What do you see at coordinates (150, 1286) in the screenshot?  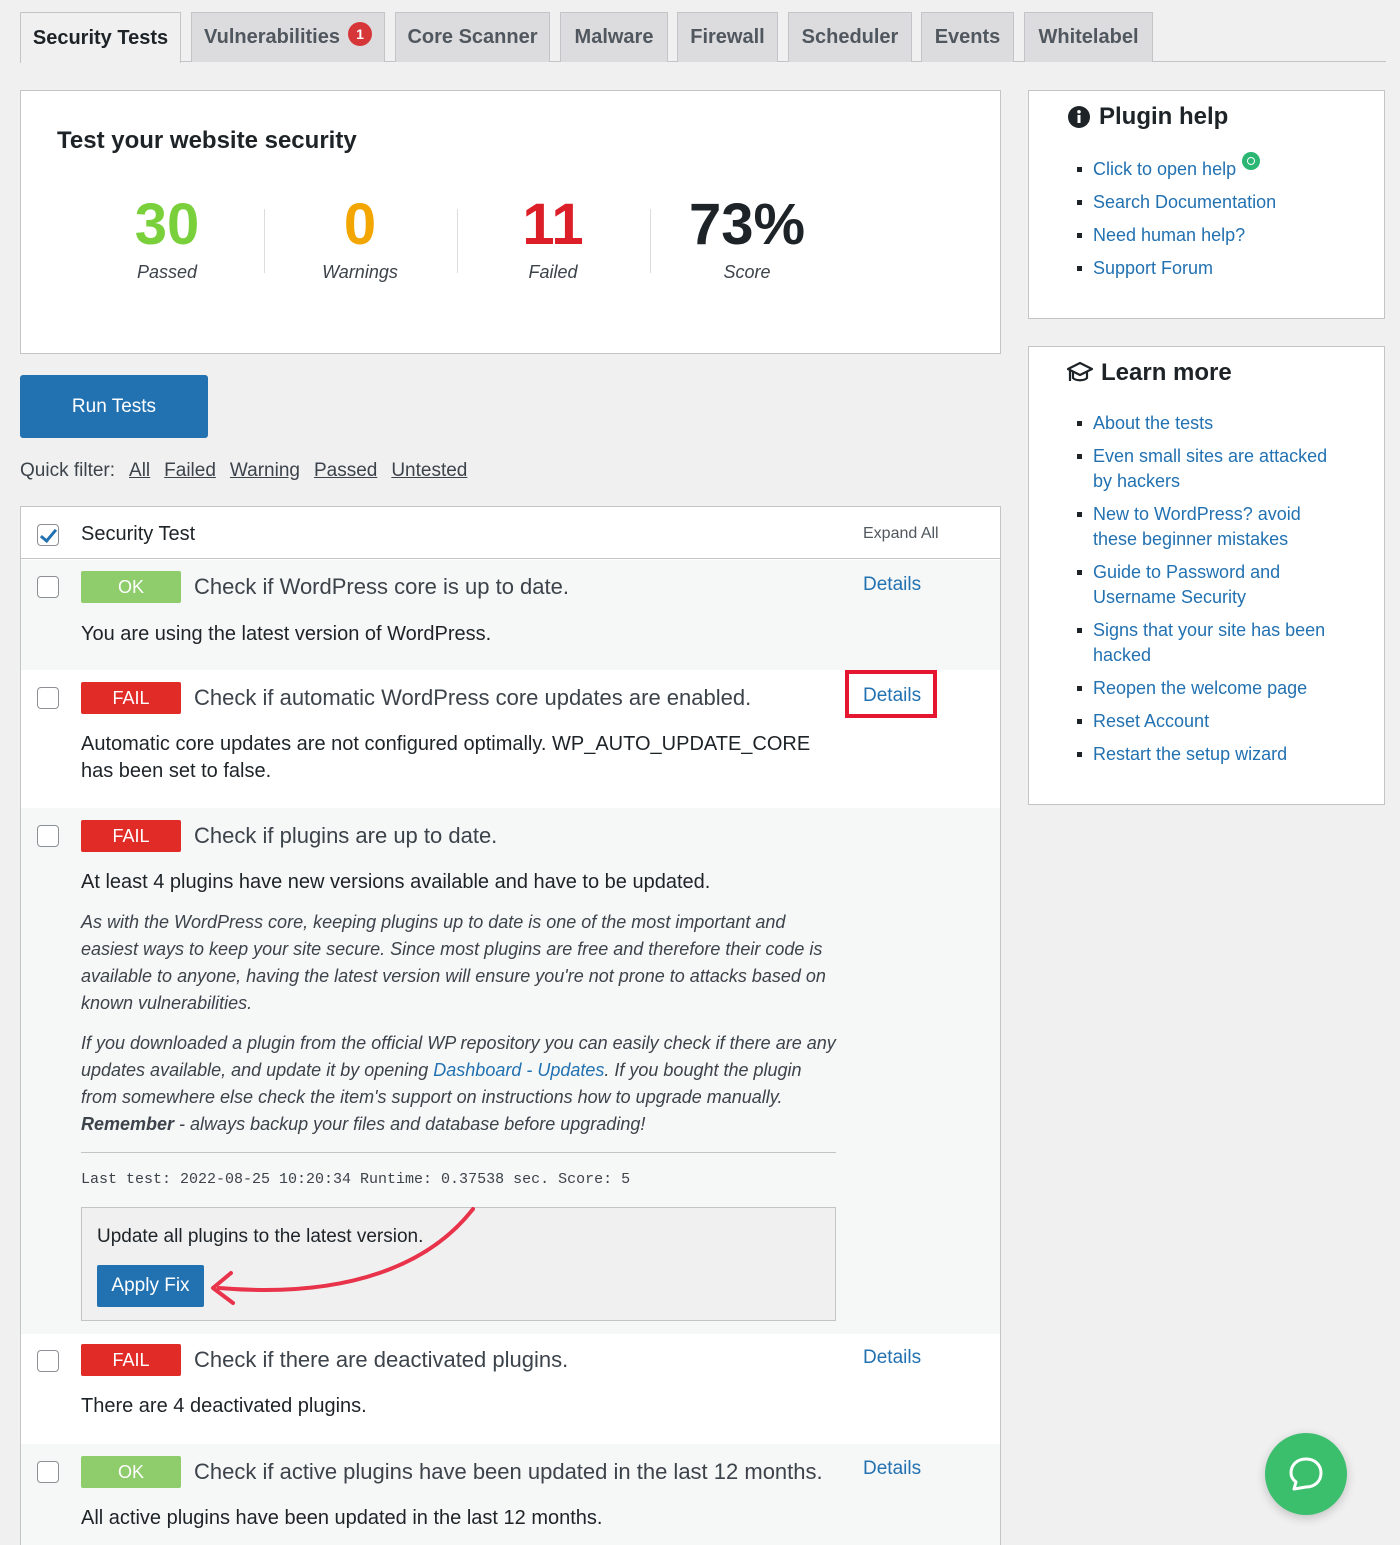 I see `apply-fix-button: Apply Fix` at bounding box center [150, 1286].